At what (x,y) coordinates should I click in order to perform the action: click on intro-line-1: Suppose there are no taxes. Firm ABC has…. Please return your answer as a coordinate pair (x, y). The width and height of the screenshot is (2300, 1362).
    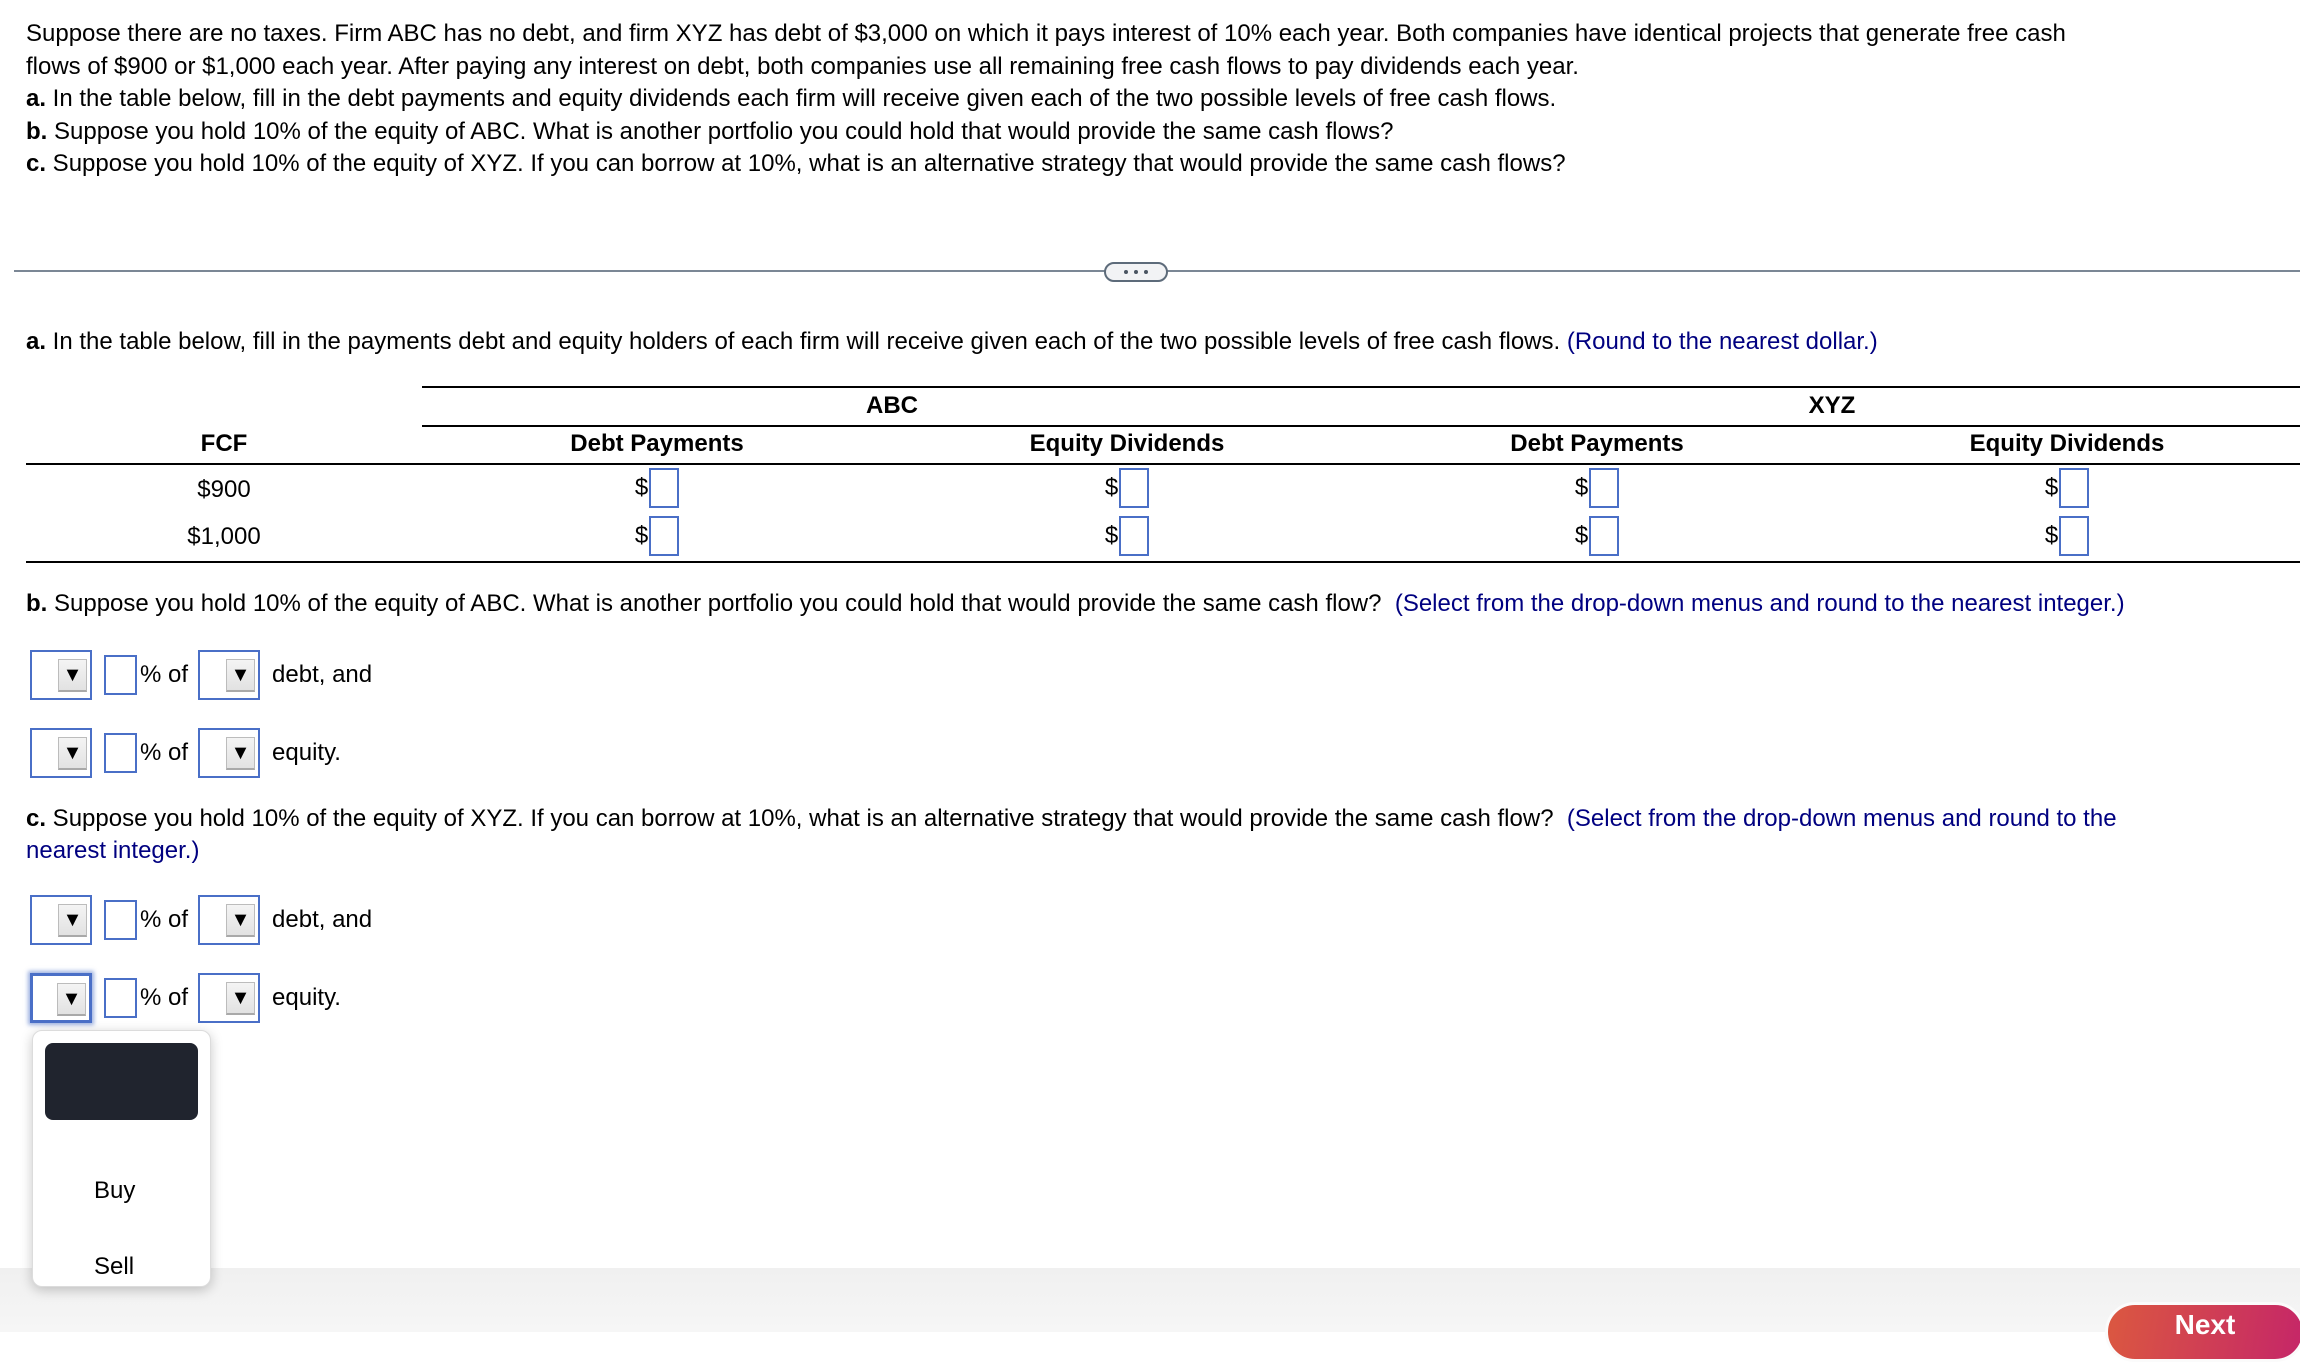
    Looking at the image, I should click on (1046, 33).